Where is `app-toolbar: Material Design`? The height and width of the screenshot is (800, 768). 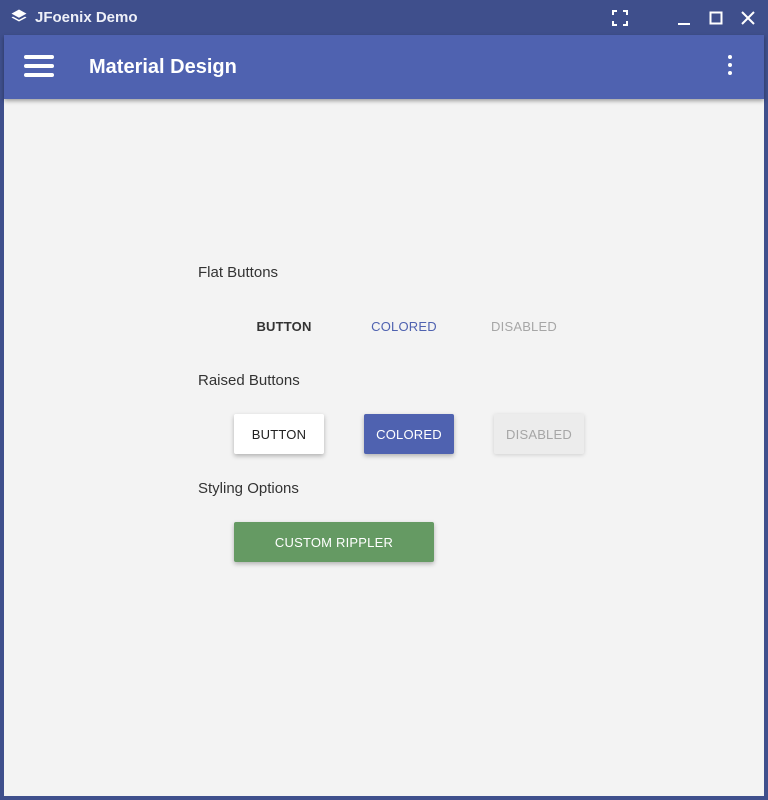 app-toolbar: Material Design is located at coordinates (384, 67).